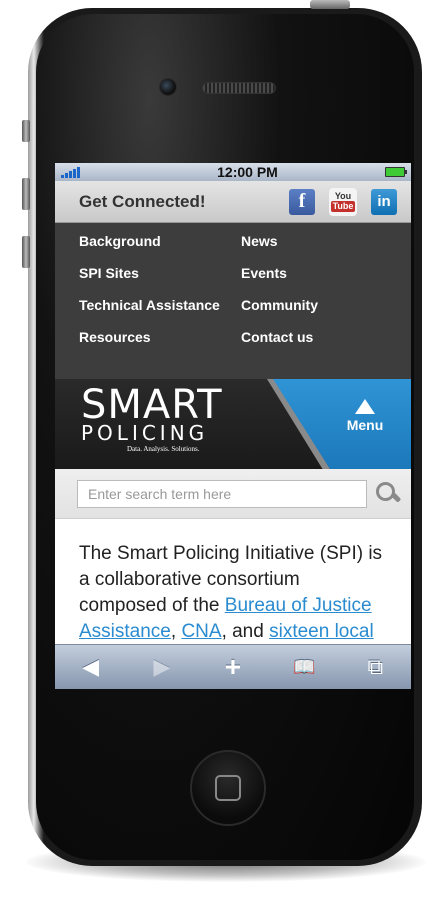 This screenshot has width=445, height=899. What do you see at coordinates (326, 313) in the screenshot?
I see `nav-community: Community` at bounding box center [326, 313].